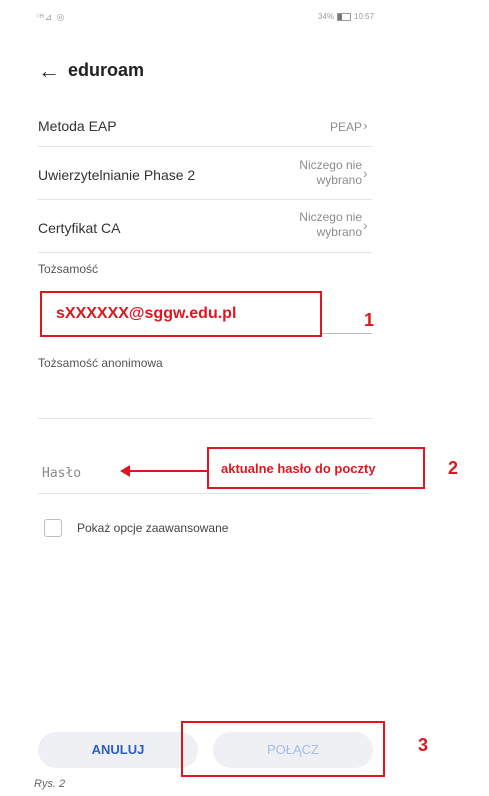 The image size is (489, 796). What do you see at coordinates (330, 217) in the screenshot?
I see `ca-value-line1: Niczego nie` at bounding box center [330, 217].